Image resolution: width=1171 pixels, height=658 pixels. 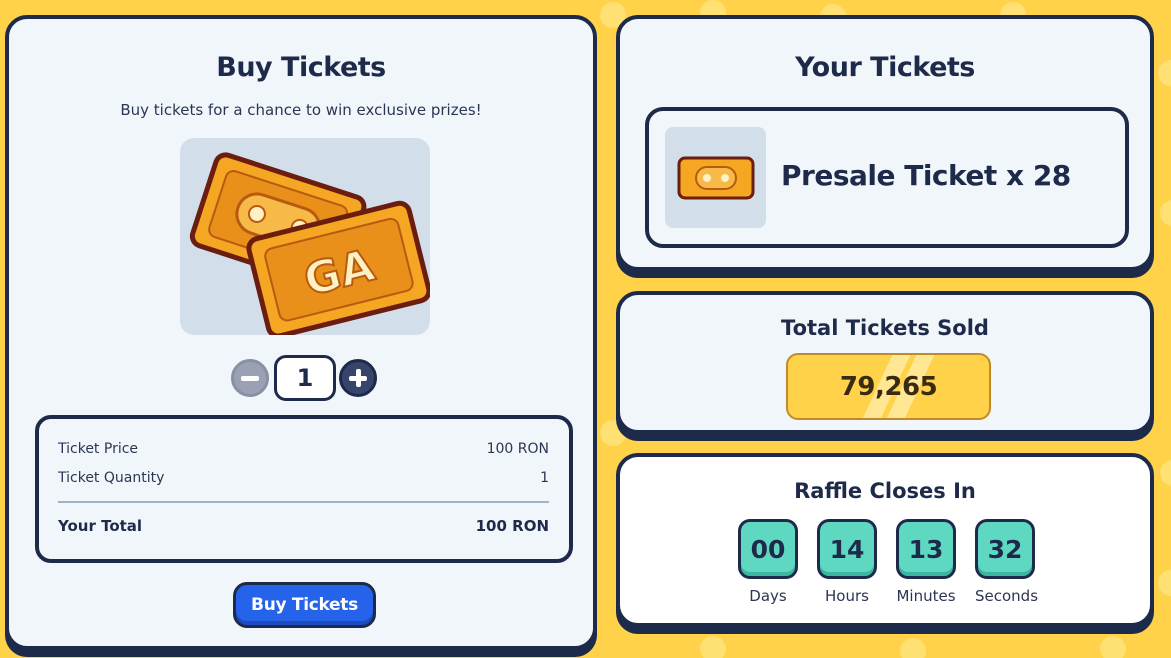 What do you see at coordinates (926, 549) in the screenshot?
I see `countdown-minutes-value: 13` at bounding box center [926, 549].